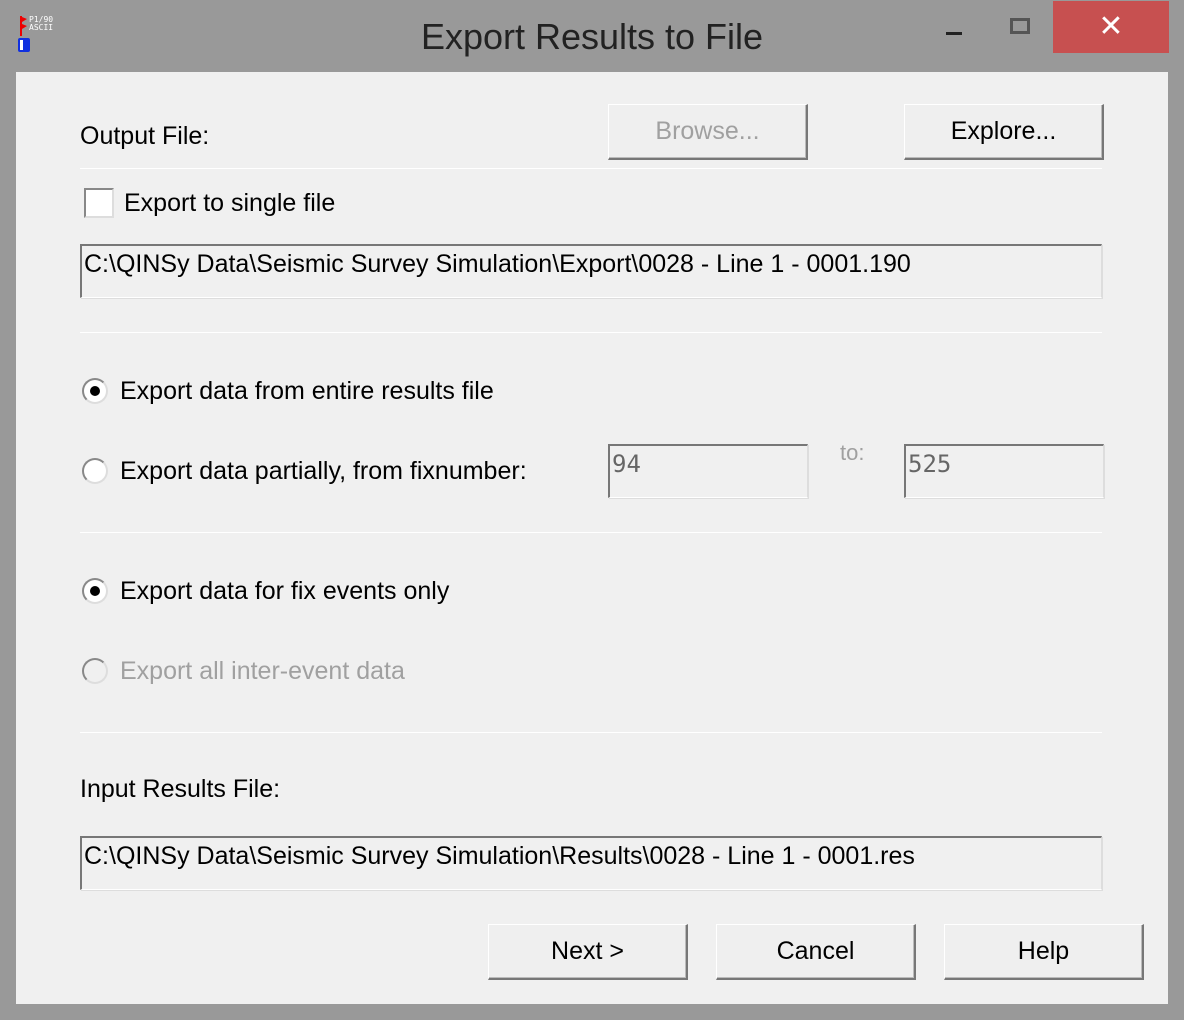  I want to click on minimize-button, so click(955, 32).